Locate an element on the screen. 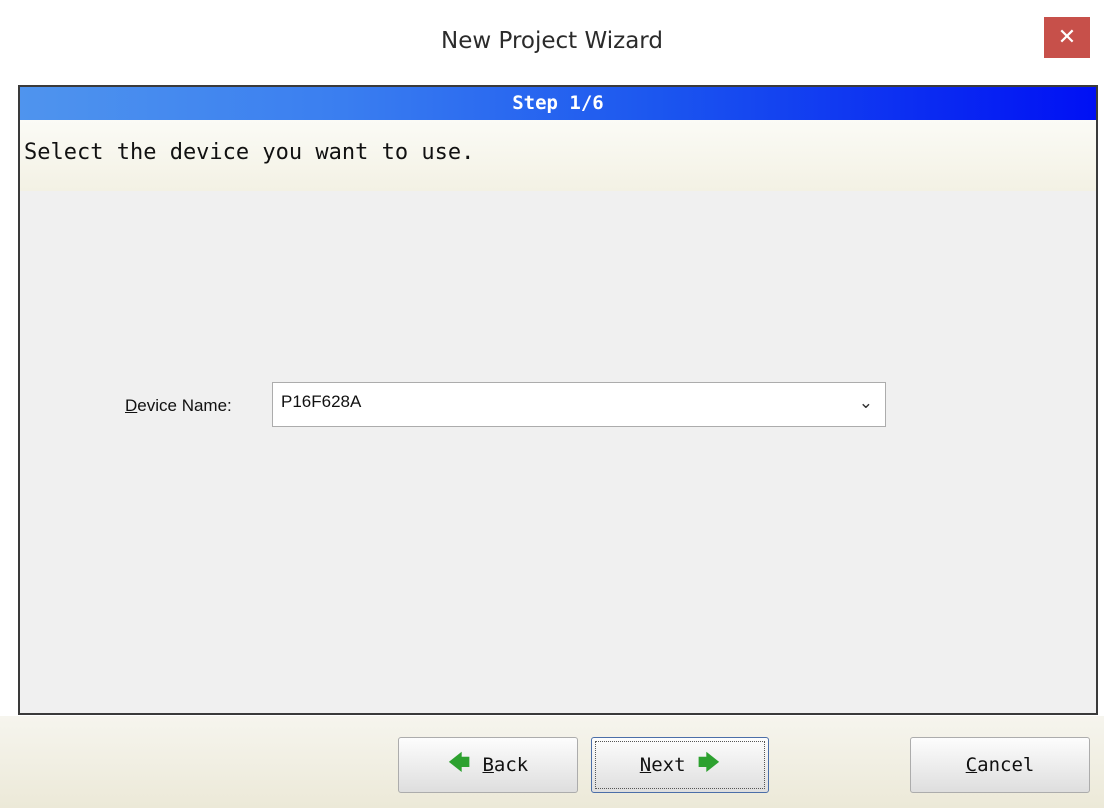 This screenshot has height=808, width=1104. device-name-value: P16F628A is located at coordinates (321, 401).